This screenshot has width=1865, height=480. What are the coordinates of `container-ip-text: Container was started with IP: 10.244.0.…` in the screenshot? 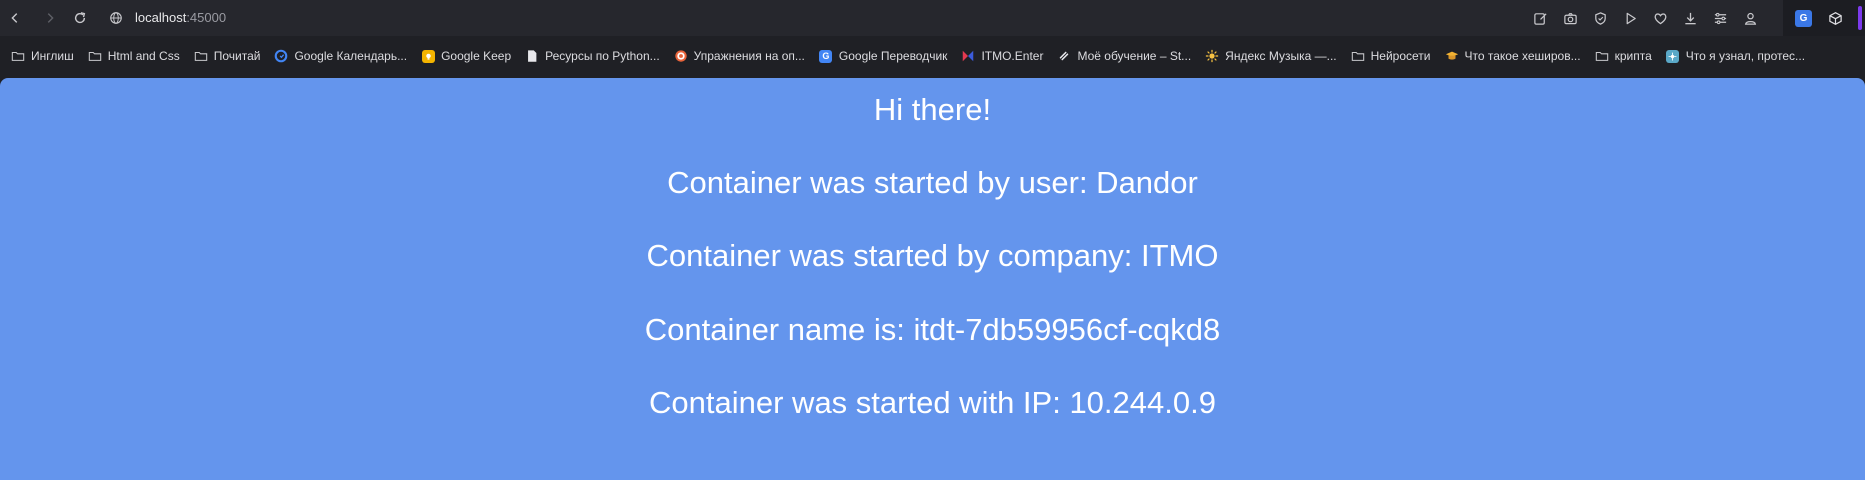 It's located at (932, 402).